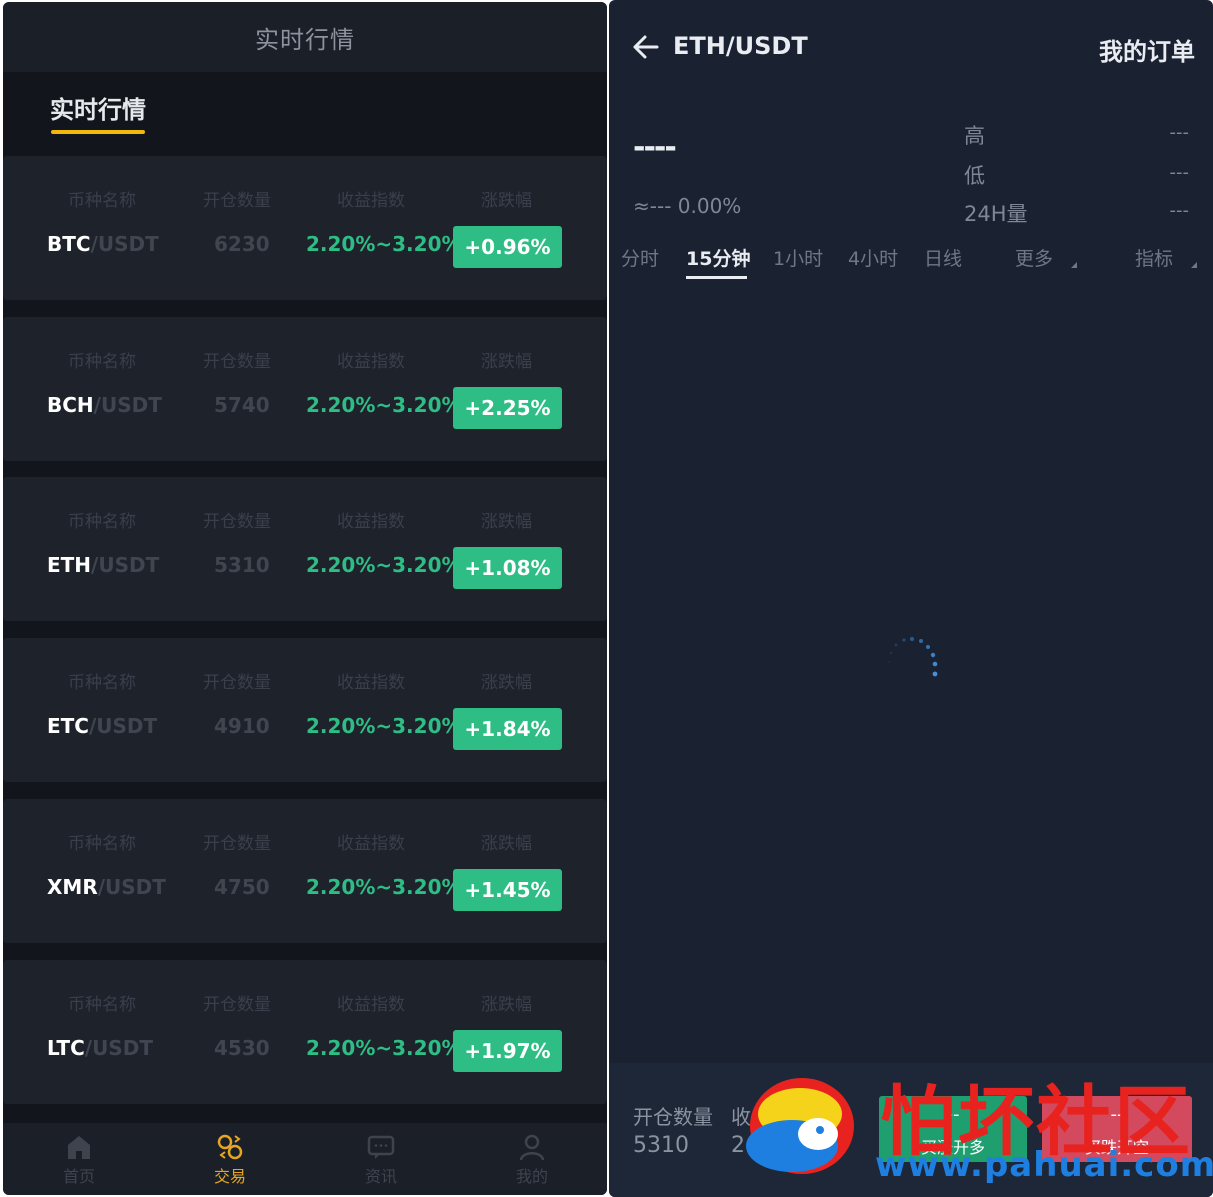  What do you see at coordinates (242, 565) in the screenshot?
I see `open-quantity: 5310` at bounding box center [242, 565].